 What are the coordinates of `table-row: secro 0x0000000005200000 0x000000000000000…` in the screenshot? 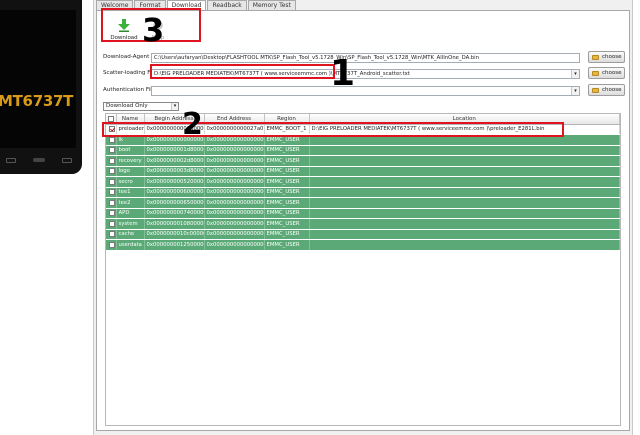 It's located at (363, 182).